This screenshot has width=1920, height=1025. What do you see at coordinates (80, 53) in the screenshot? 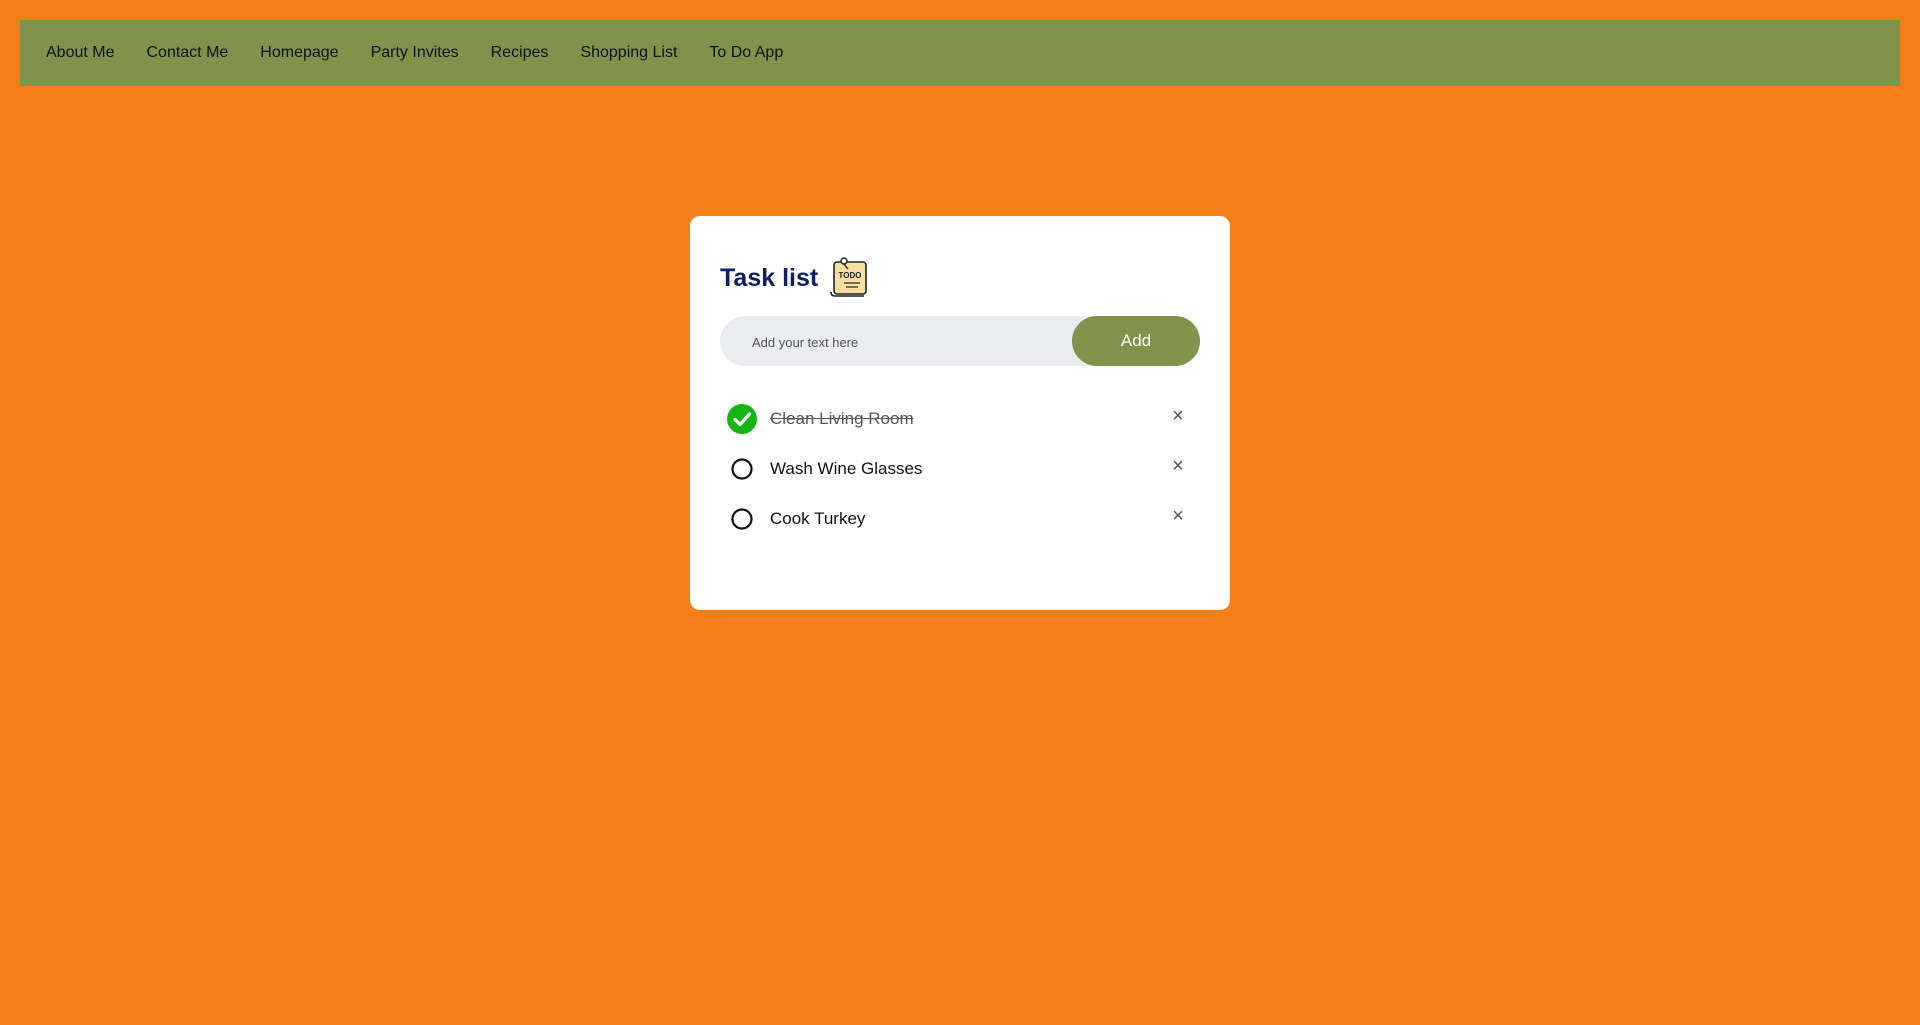
I see `nav-link-about-me: About Me` at bounding box center [80, 53].